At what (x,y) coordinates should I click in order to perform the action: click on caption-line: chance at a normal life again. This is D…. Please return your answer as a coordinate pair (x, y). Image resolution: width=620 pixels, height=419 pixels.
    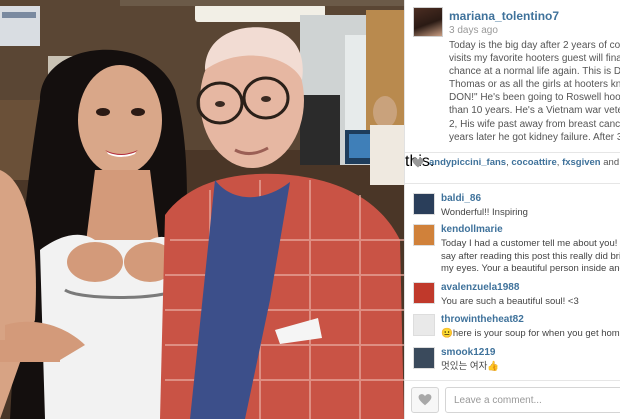
    Looking at the image, I should click on (534, 72).